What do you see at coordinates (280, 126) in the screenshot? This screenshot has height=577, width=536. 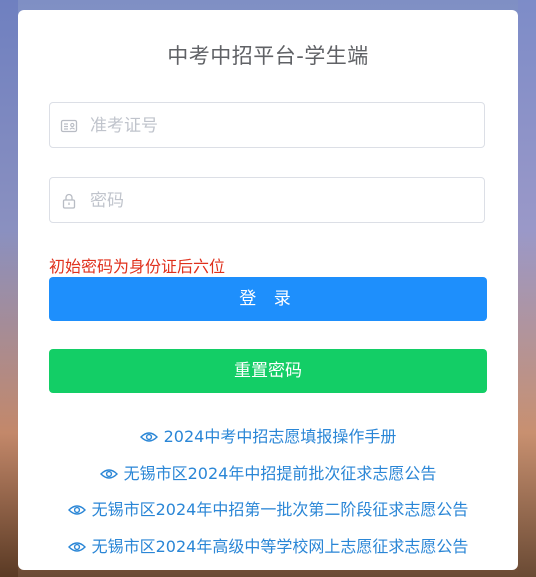 I see `ticket-number-input` at bounding box center [280, 126].